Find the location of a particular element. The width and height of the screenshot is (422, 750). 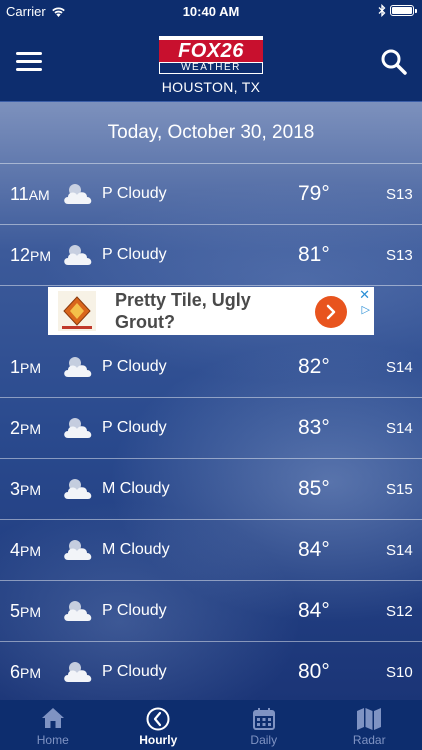

date-header: Today, October 30, 2018 is located at coordinates (211, 133).